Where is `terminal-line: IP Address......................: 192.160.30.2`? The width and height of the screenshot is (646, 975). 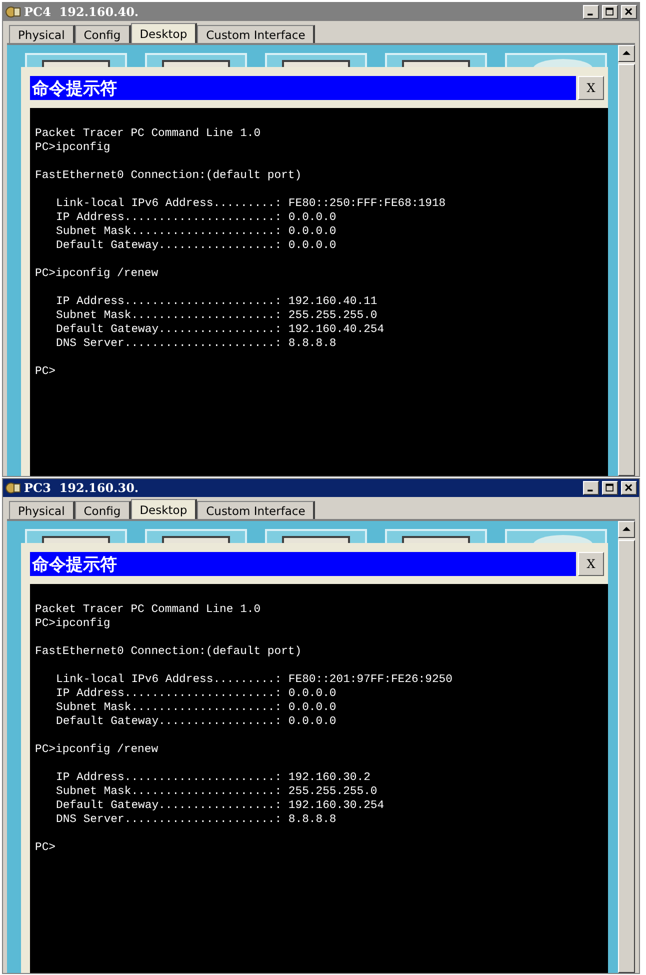
terminal-line: IP Address......................: 192.160.30.2 is located at coordinates (214, 778).